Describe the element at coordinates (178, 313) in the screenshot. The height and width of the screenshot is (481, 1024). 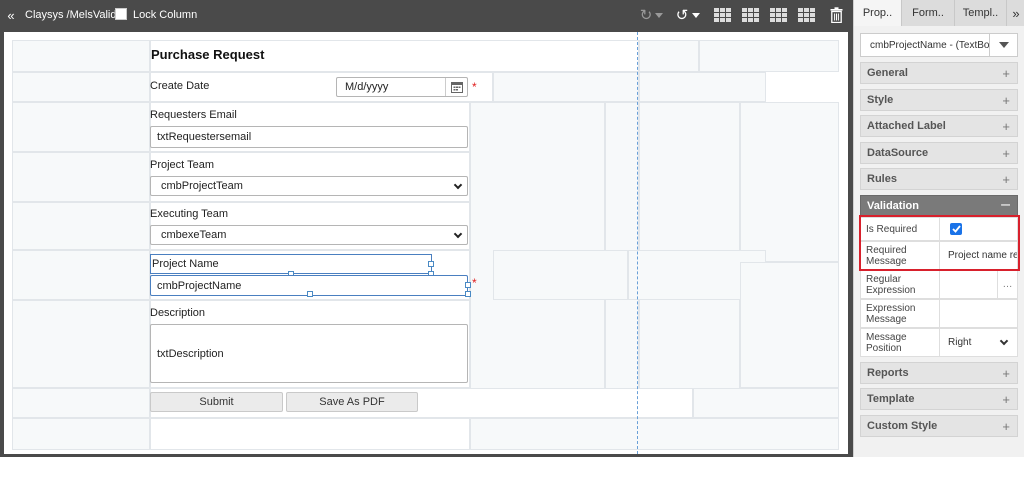
I see `description-label: Description` at that location.